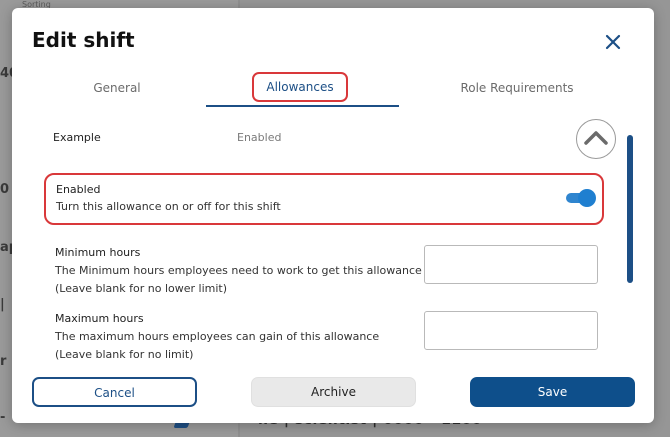 Image resolution: width=670 pixels, height=437 pixels. What do you see at coordinates (511, 330) in the screenshot?
I see `maximum-hours-input` at bounding box center [511, 330].